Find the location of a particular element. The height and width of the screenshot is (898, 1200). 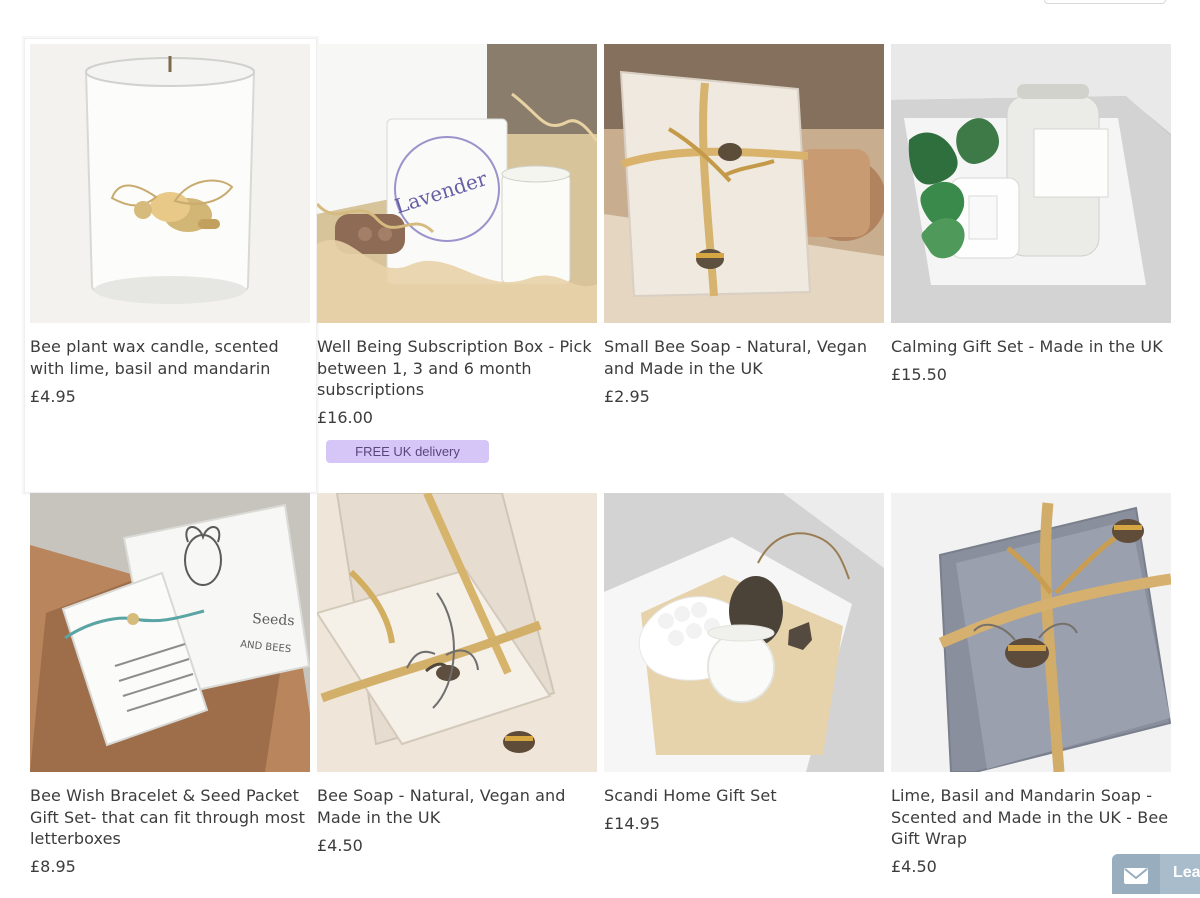

product-title: Scandi Home Gift Set is located at coordinates (745, 796).